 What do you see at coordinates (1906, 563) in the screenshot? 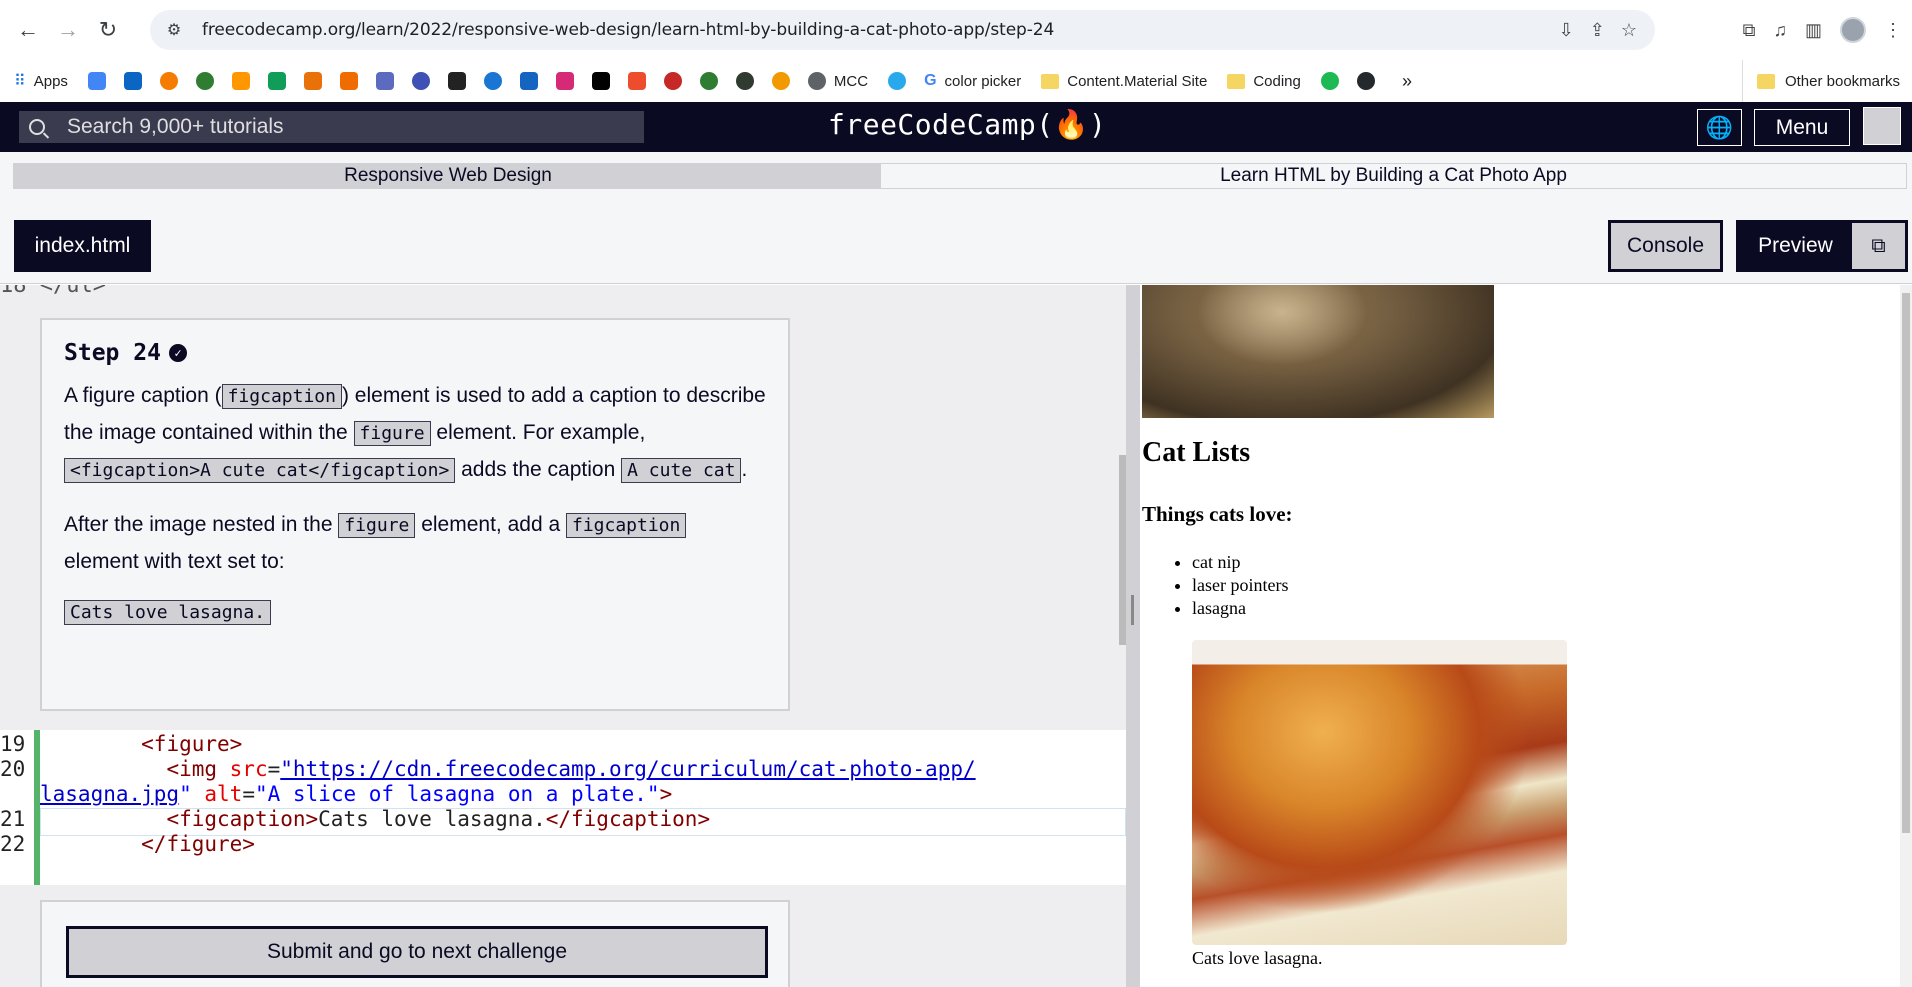
I see `scrollbar-thumb` at bounding box center [1906, 563].